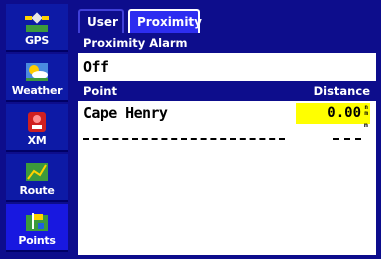  What do you see at coordinates (37, 40) in the screenshot?
I see `sidebar-item-label: GPS` at bounding box center [37, 40].